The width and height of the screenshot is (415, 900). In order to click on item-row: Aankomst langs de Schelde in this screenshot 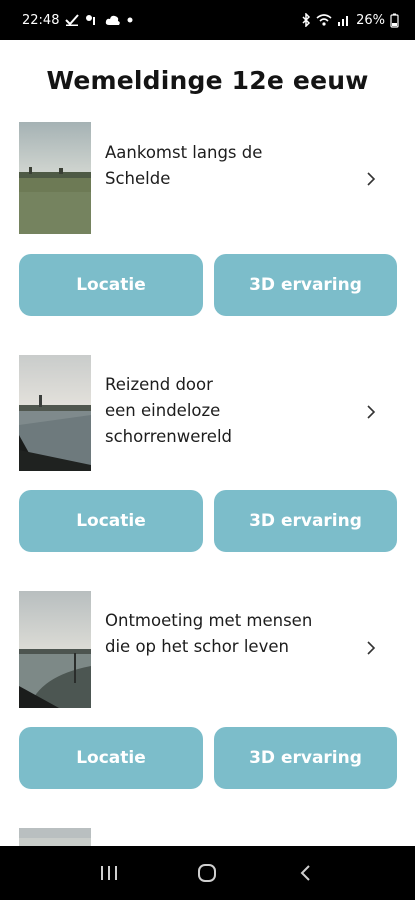, I will do `click(207, 180)`.